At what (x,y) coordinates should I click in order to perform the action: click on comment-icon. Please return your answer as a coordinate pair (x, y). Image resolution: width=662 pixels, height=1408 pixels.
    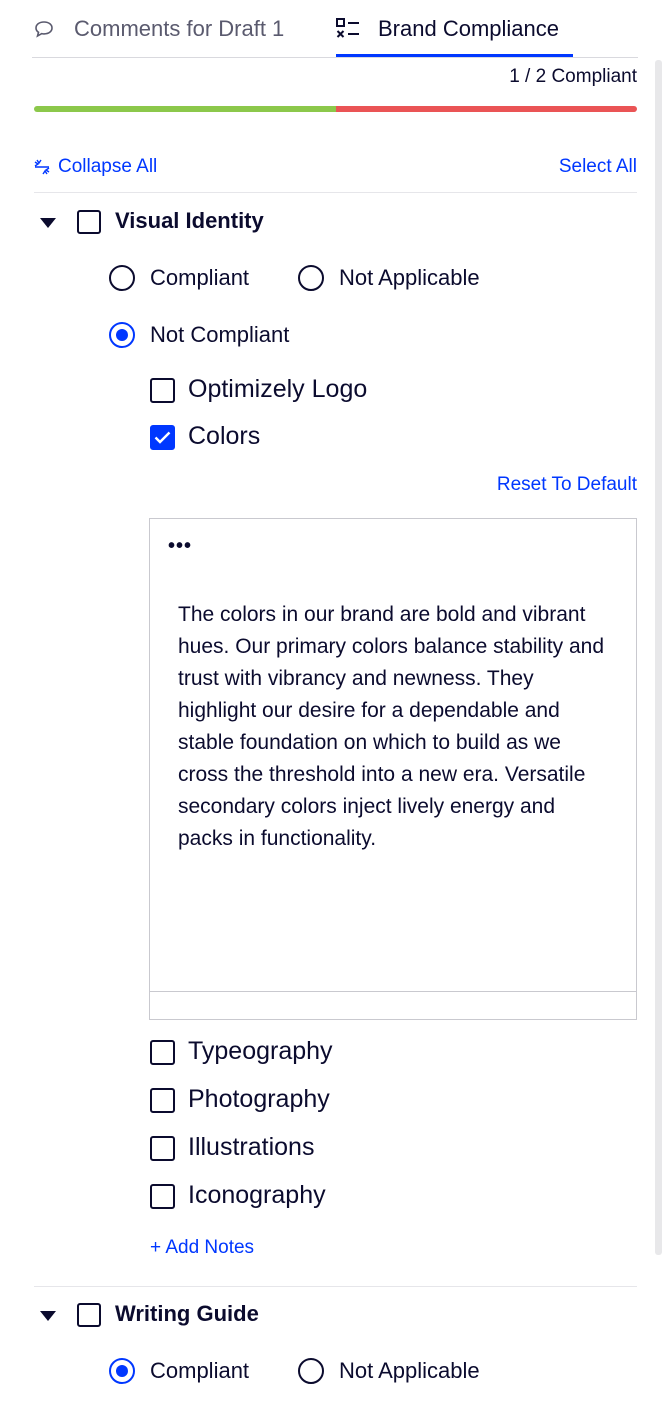
    Looking at the image, I should click on (44, 29).